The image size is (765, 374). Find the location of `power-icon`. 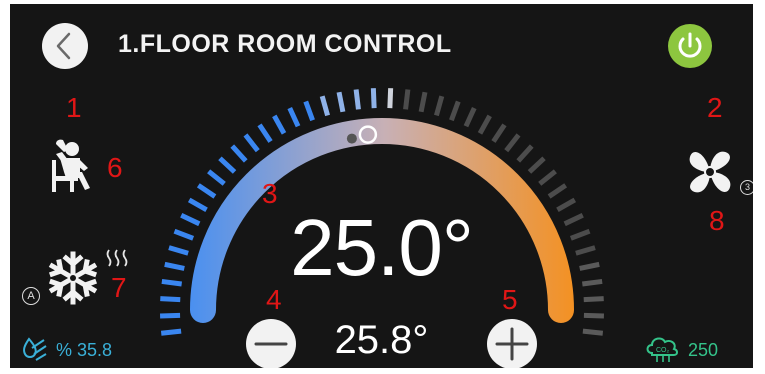

power-icon is located at coordinates (690, 45).